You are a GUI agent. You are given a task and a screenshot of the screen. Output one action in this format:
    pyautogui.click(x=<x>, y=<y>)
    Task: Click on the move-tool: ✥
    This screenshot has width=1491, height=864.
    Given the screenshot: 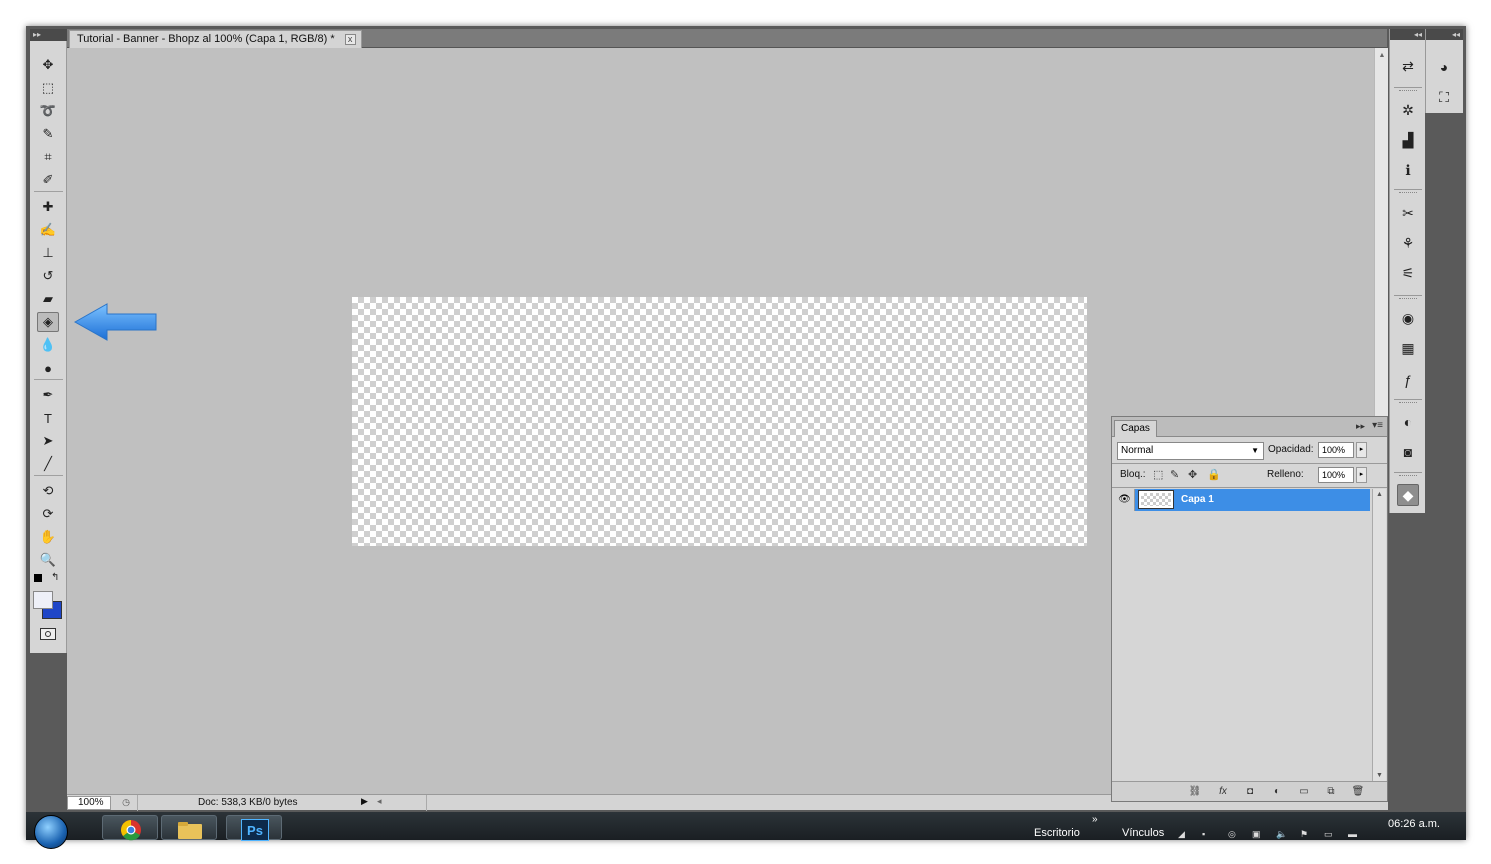 What is the action you would take?
    pyautogui.click(x=48, y=65)
    